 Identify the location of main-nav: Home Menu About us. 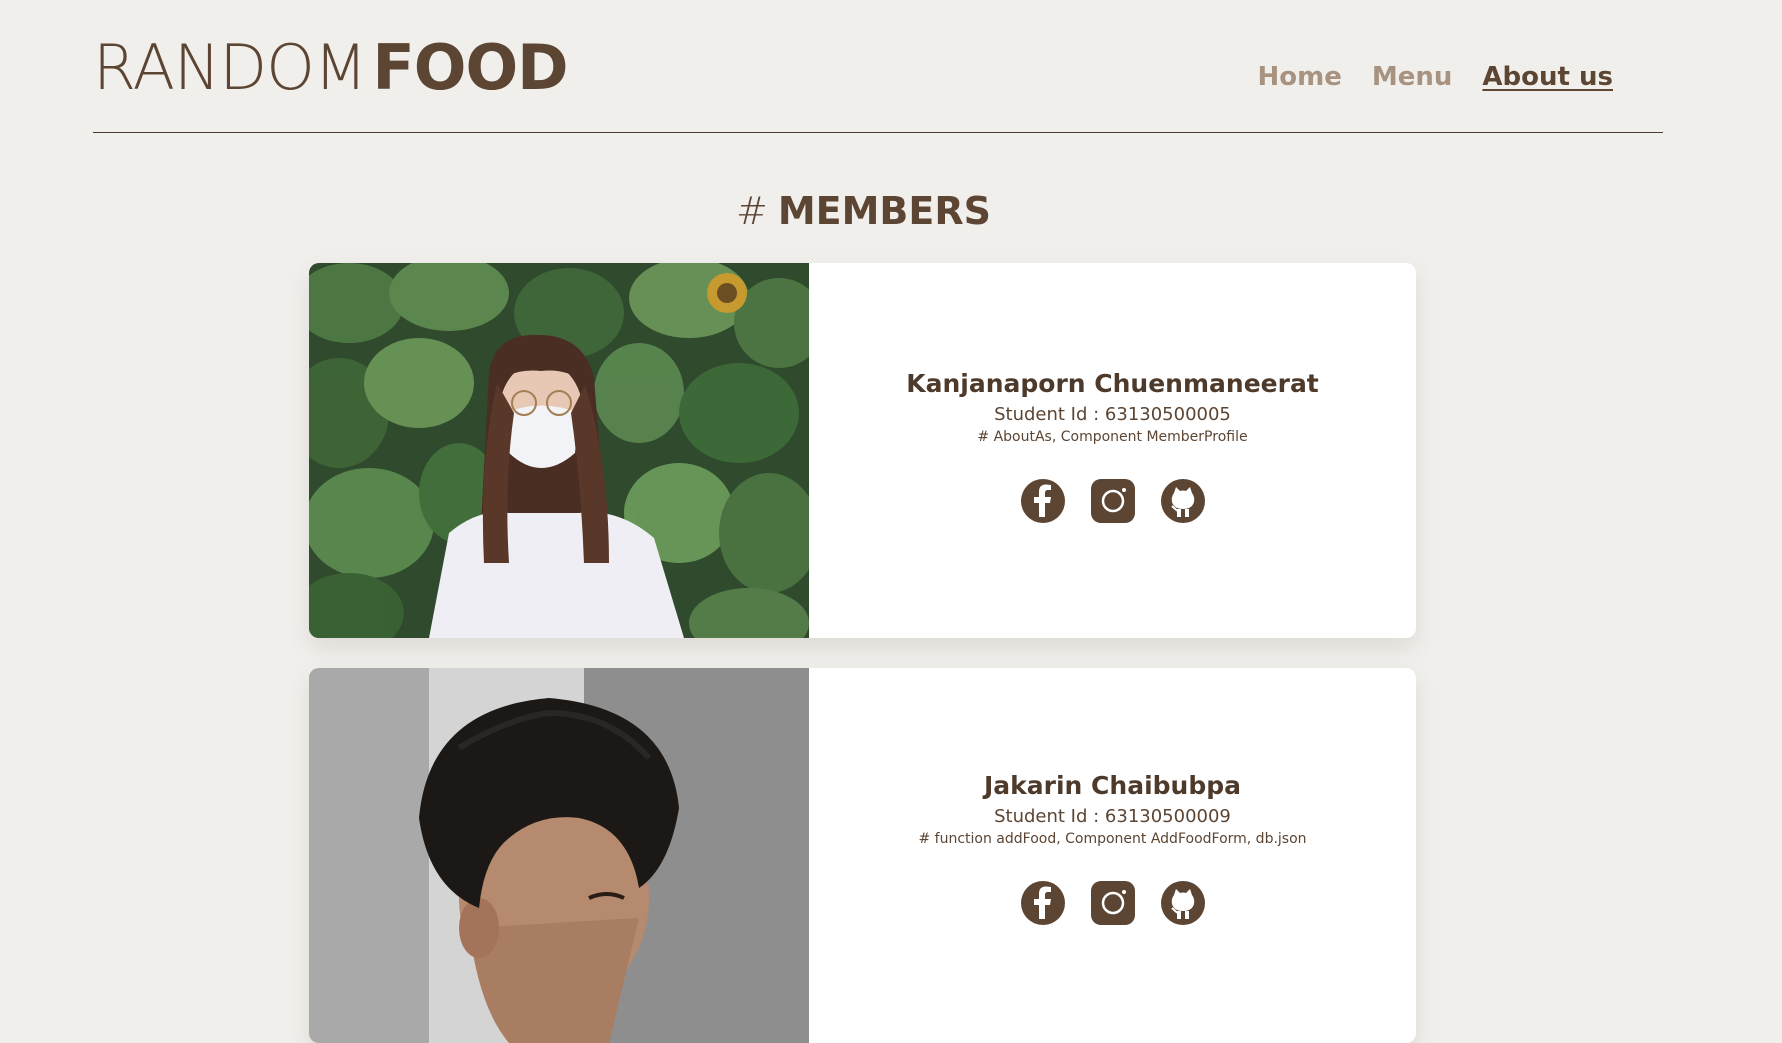
(1435, 77).